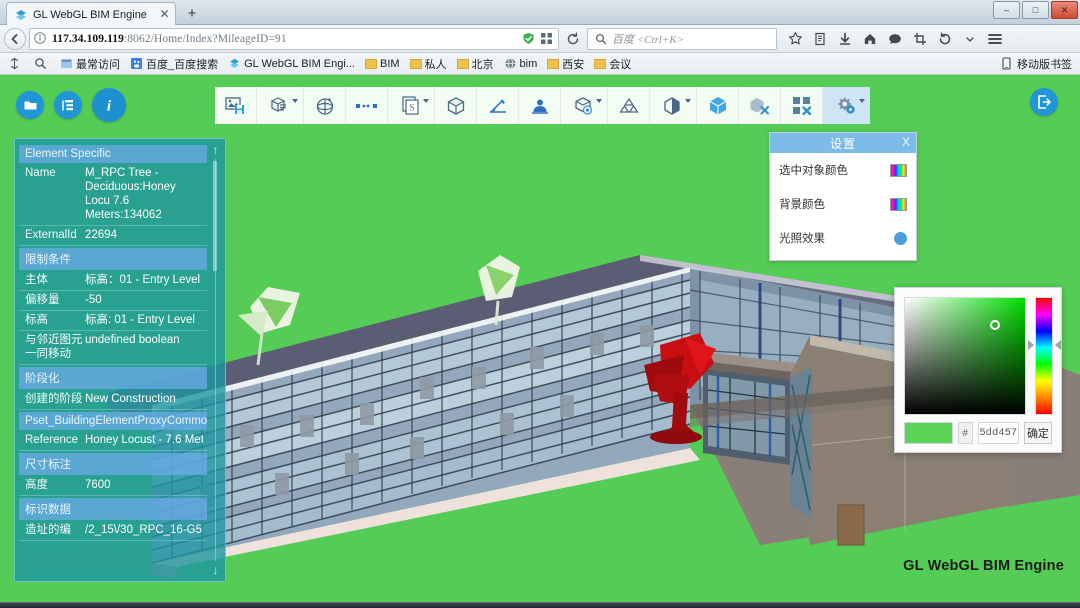 The height and width of the screenshot is (608, 1080). I want to click on bookmark-item-sync, so click(16, 63).